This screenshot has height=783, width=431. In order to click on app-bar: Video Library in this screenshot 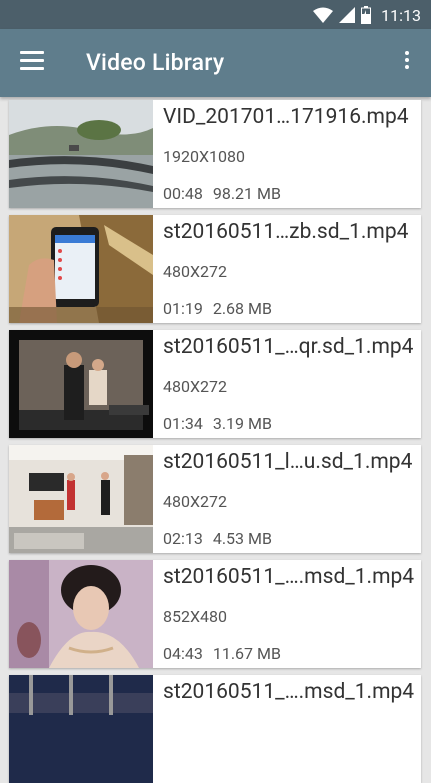, I will do `click(215, 63)`.